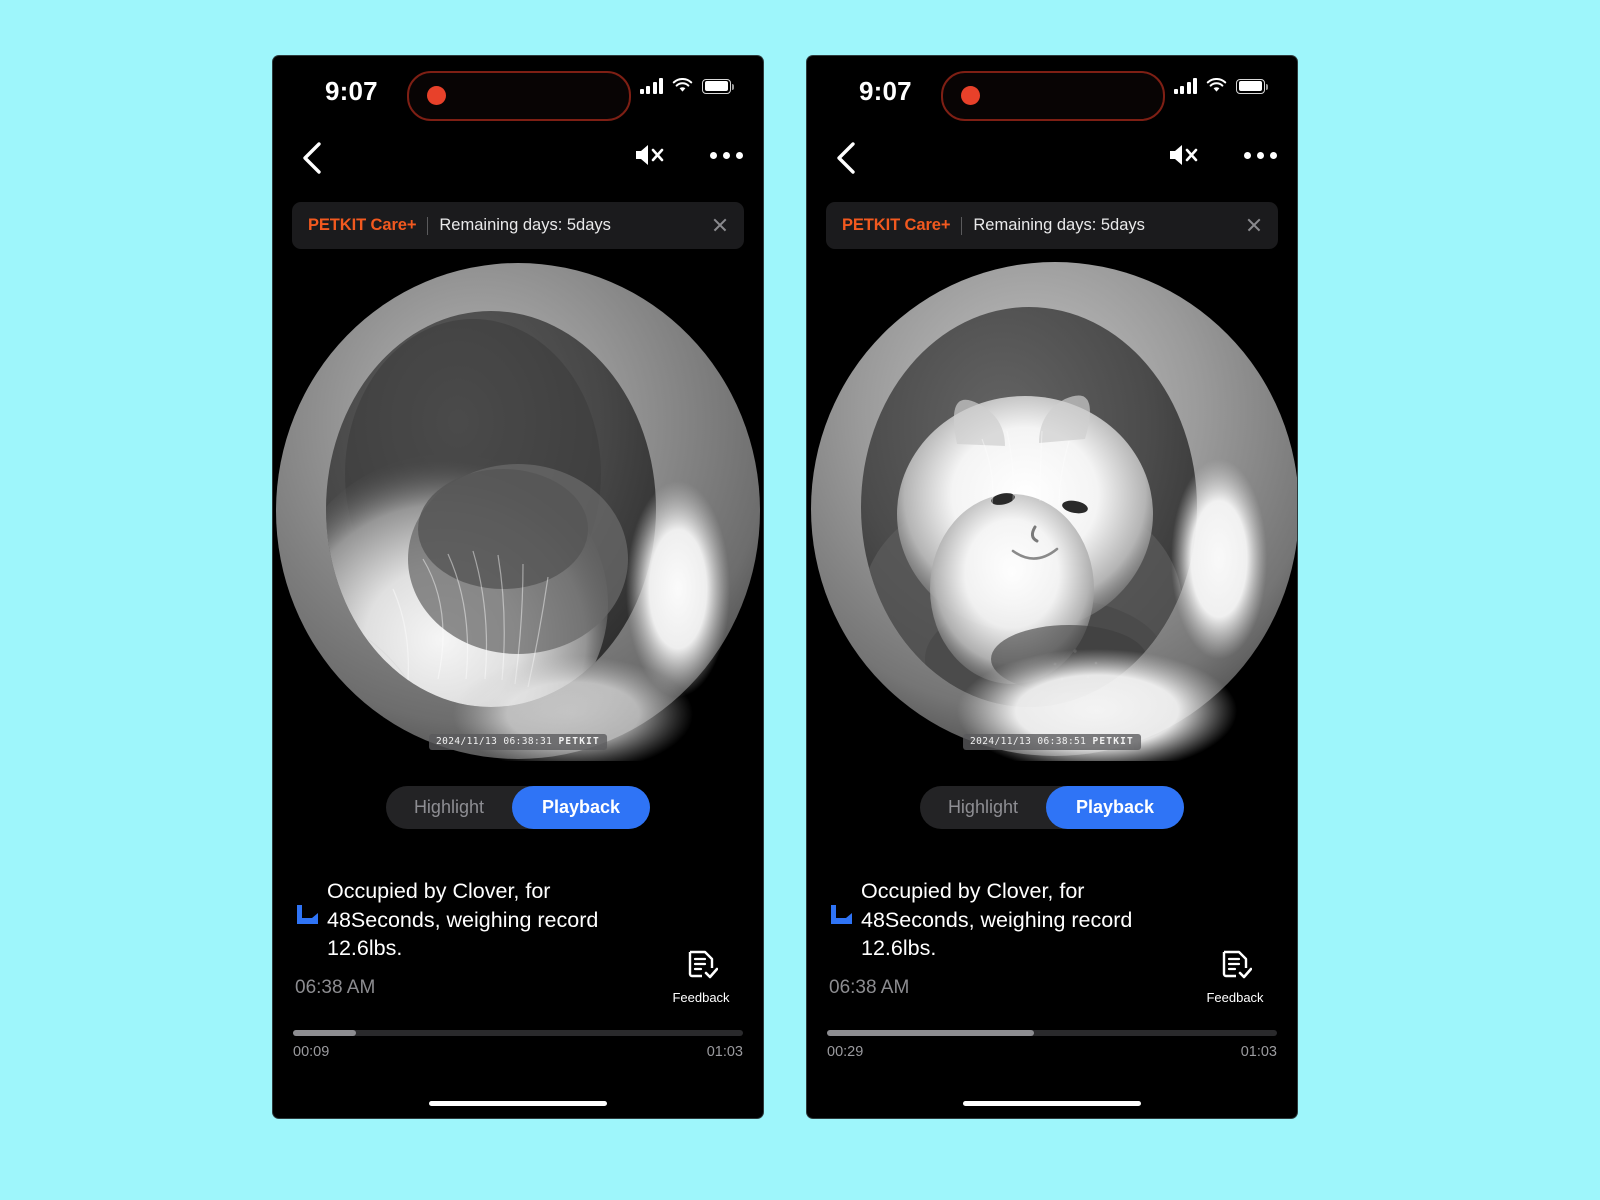 The width and height of the screenshot is (1600, 1200). I want to click on progress-current-time: 00:09, so click(311, 1052).